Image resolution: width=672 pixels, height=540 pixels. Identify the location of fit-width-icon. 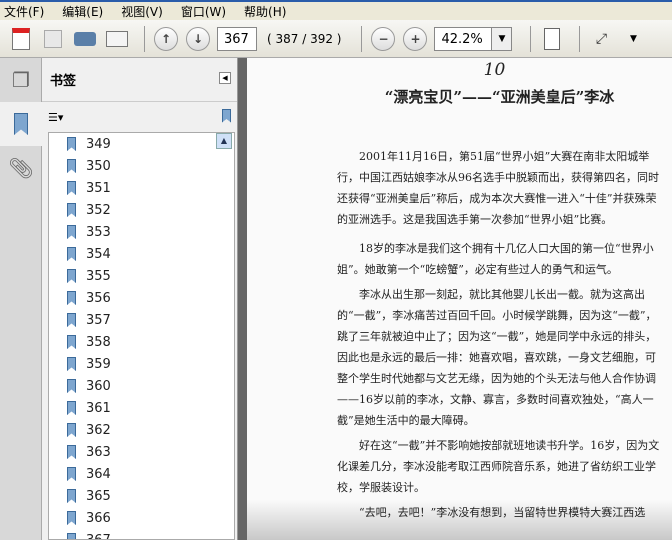
(552, 38).